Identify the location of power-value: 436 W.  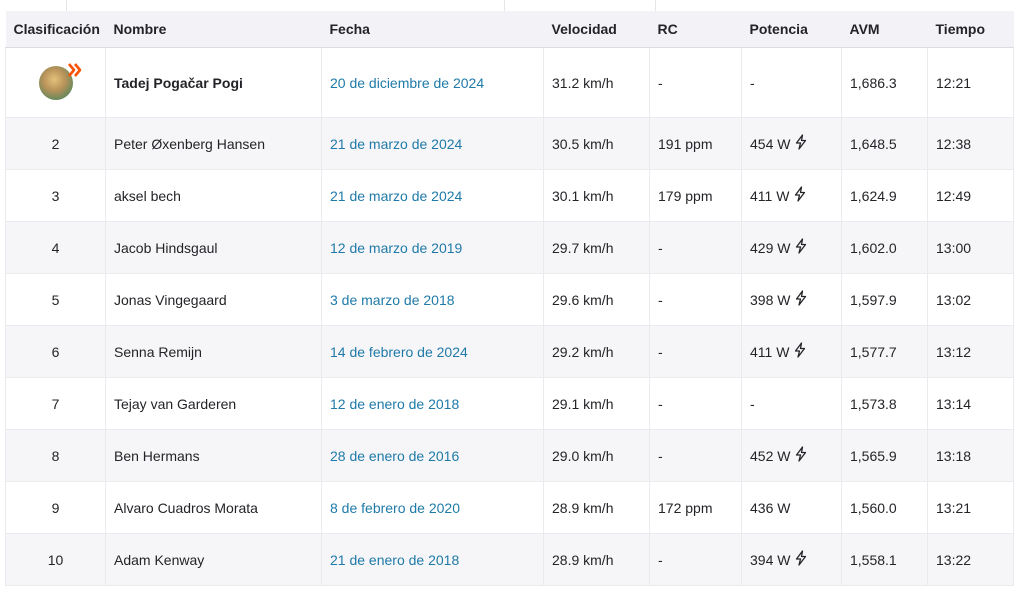
(770, 507).